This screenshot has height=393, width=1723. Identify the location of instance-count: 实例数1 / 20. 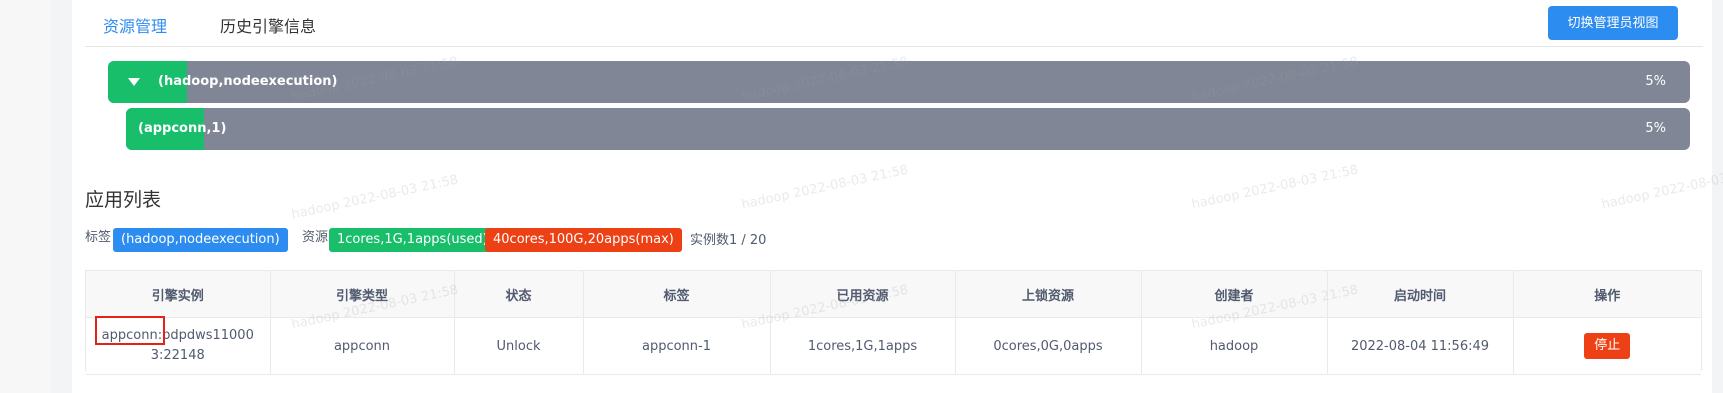
(728, 240).